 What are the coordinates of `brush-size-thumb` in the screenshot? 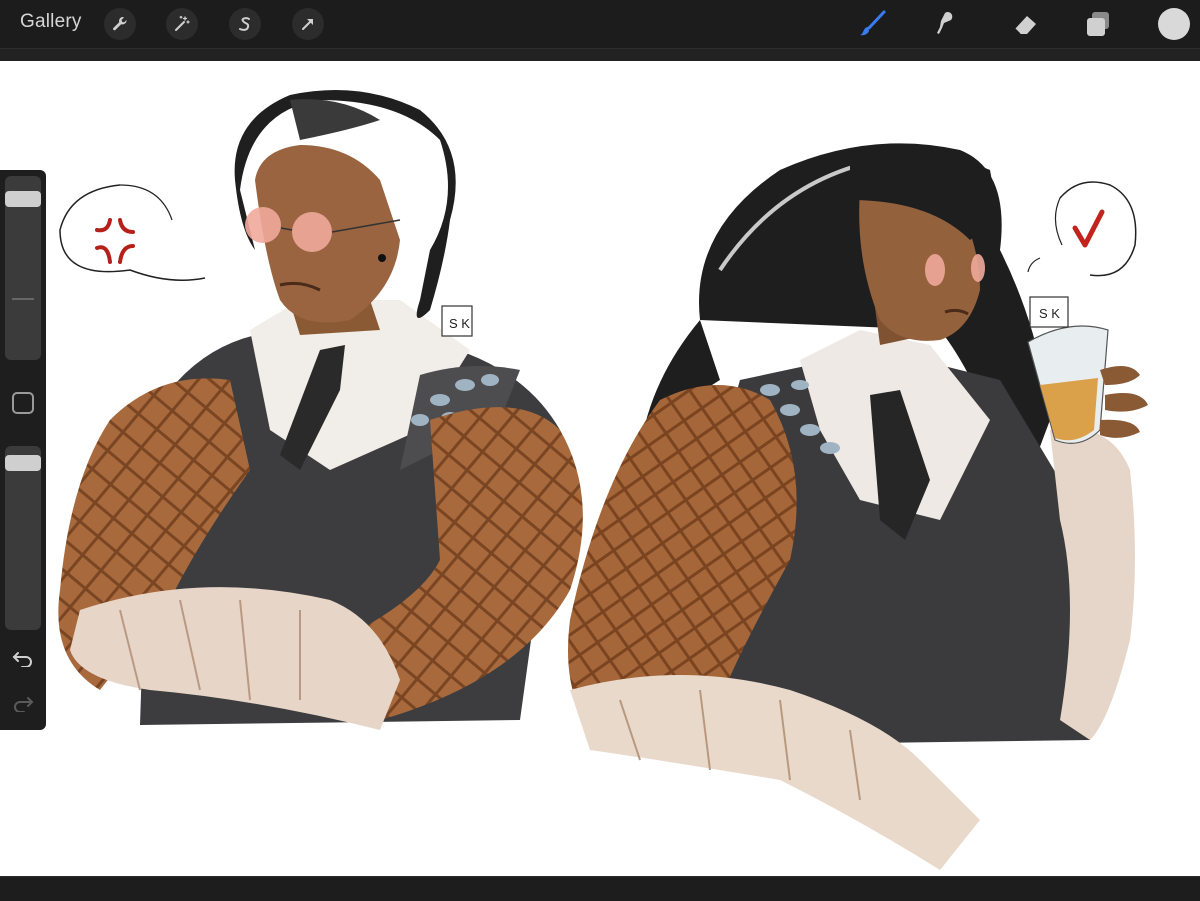 It's located at (23, 199).